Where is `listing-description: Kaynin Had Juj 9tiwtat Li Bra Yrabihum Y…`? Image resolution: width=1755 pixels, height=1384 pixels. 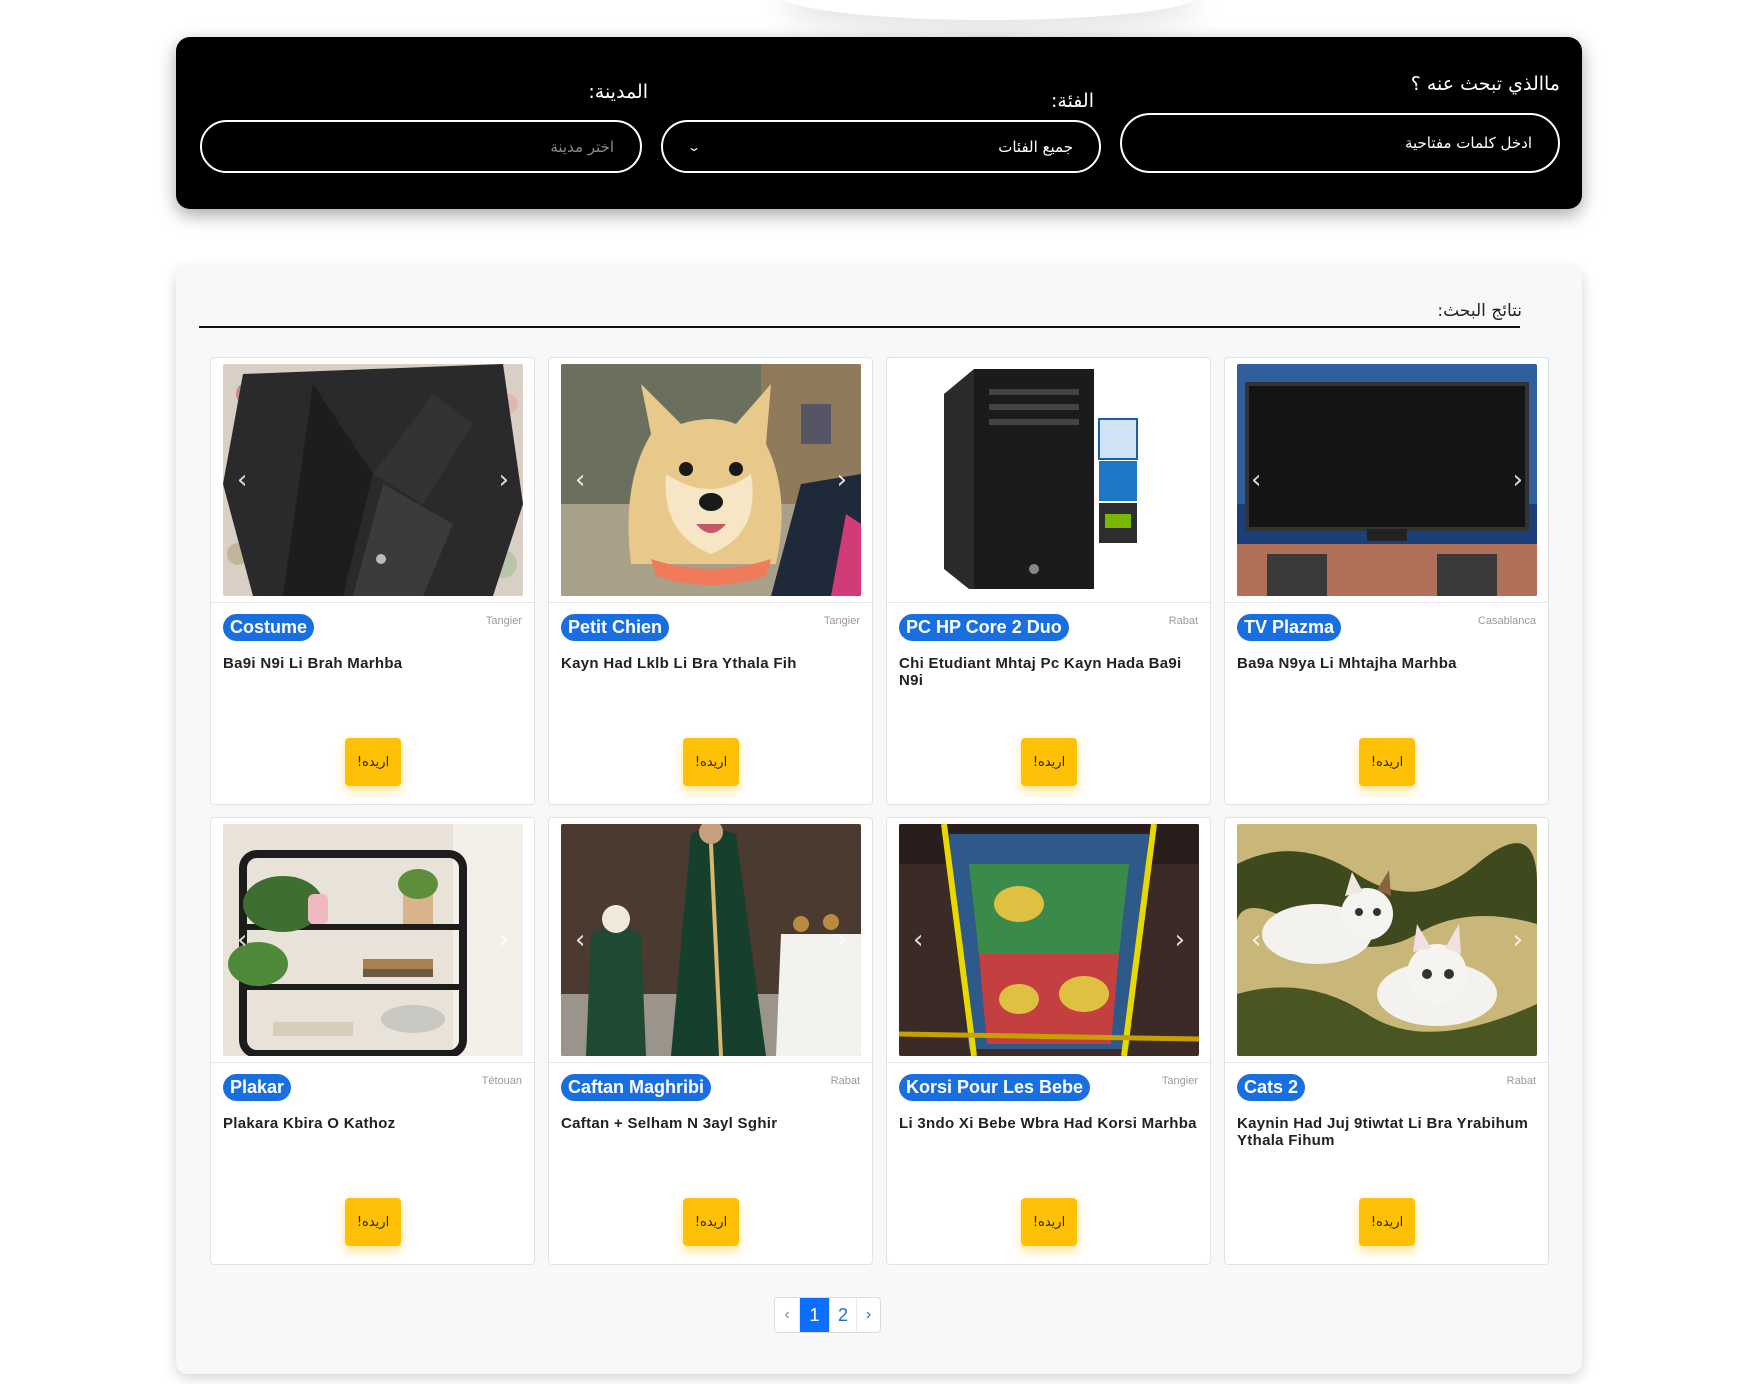
listing-description: Kaynin Had Juj 9tiwtat Li Bra Yrabihum Y… is located at coordinates (1383, 1132).